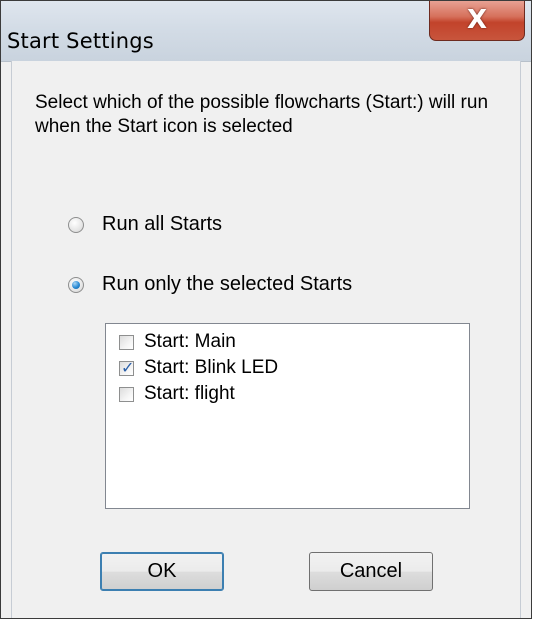 The height and width of the screenshot is (621, 534). I want to click on list-item-label: Start: Main, so click(190, 342).